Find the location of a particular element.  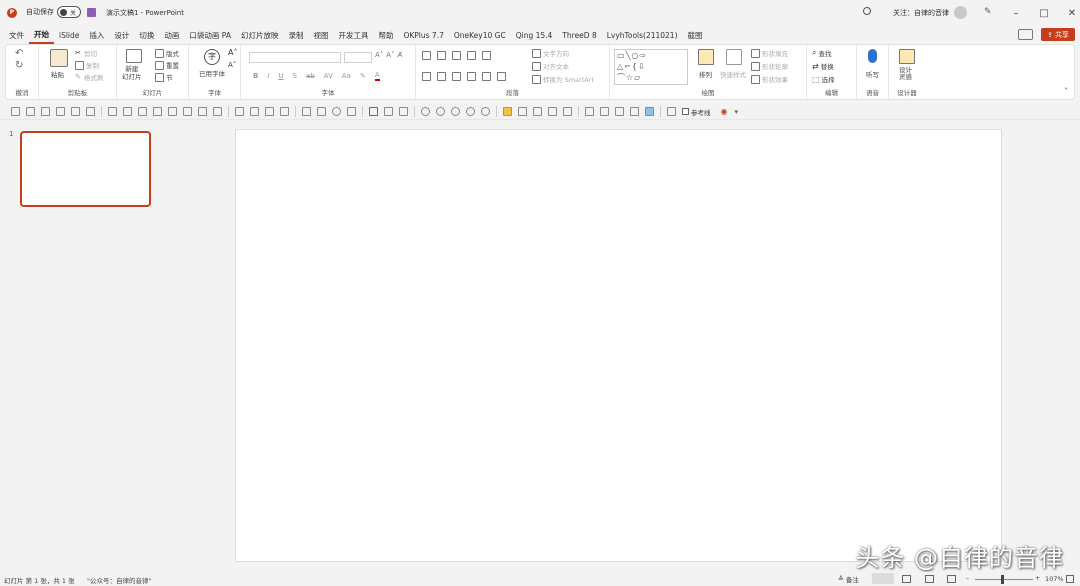

paste-button: 粘贴 is located at coordinates (57, 74).